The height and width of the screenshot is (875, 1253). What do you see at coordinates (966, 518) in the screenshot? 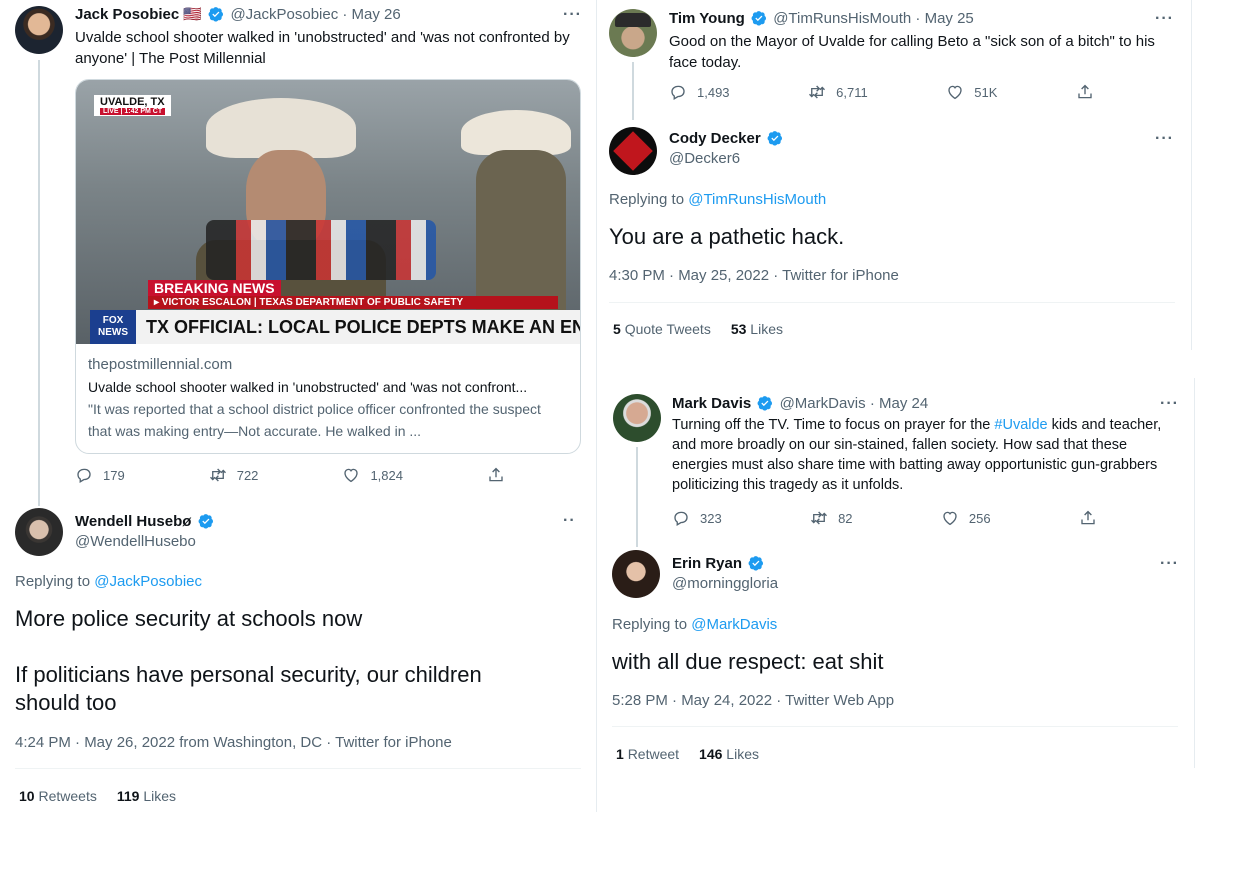
I see `like-button: 256` at bounding box center [966, 518].